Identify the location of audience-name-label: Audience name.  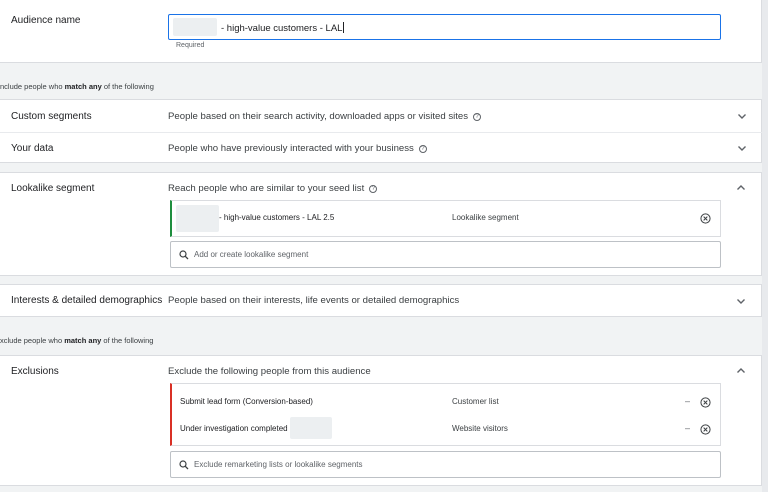
(46, 20).